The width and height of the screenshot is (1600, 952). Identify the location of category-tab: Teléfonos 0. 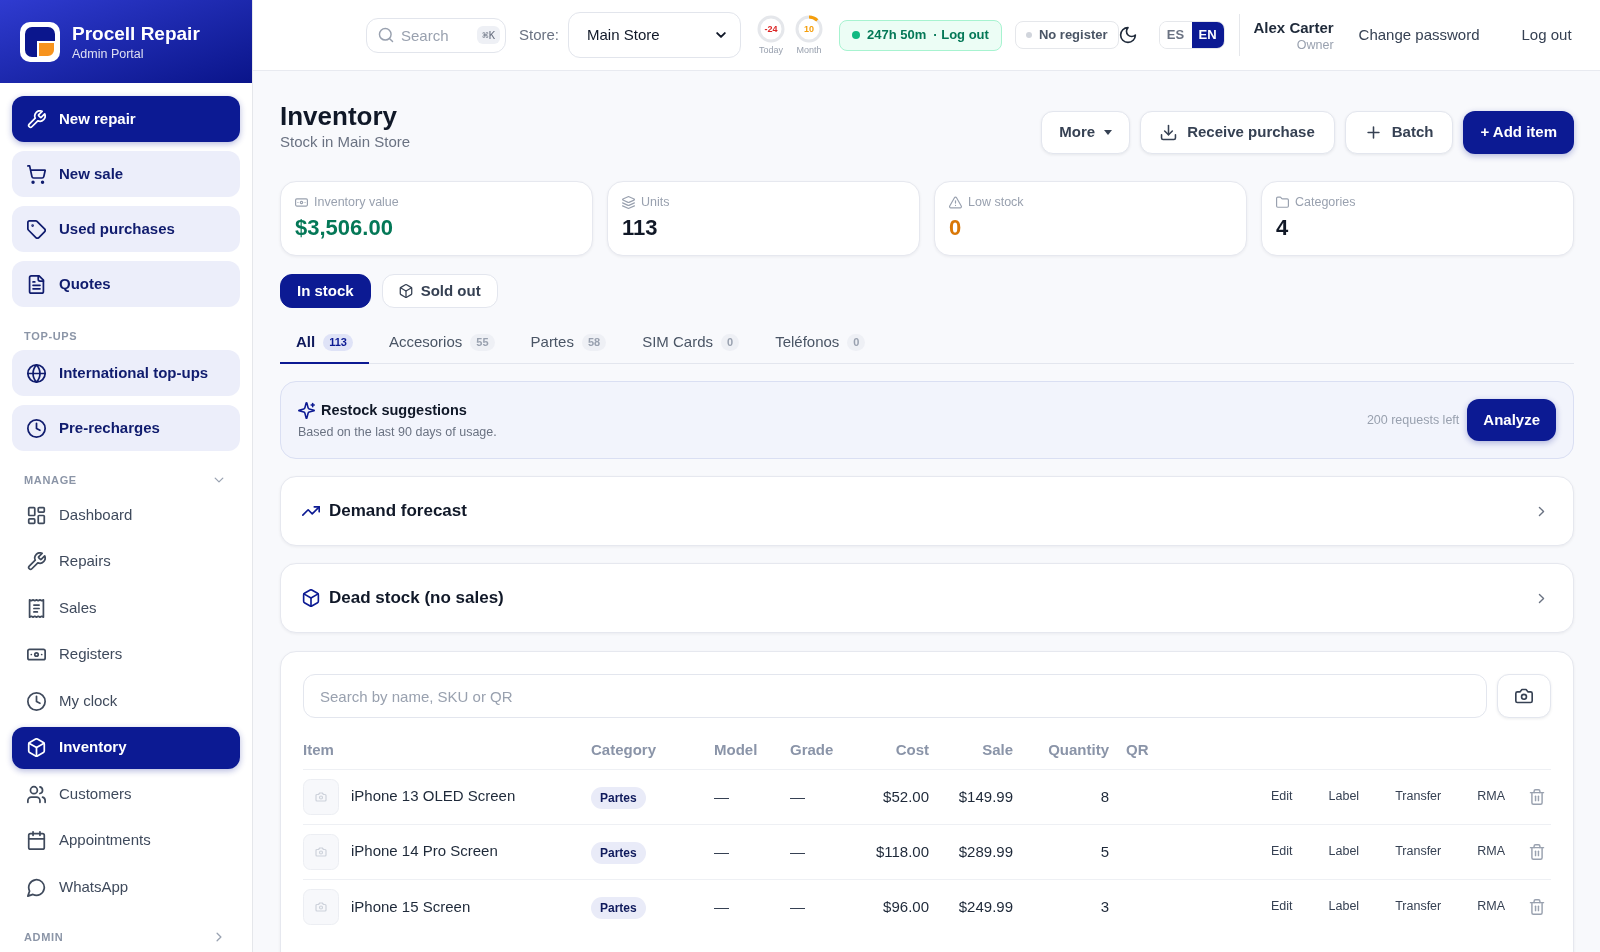
(820, 343).